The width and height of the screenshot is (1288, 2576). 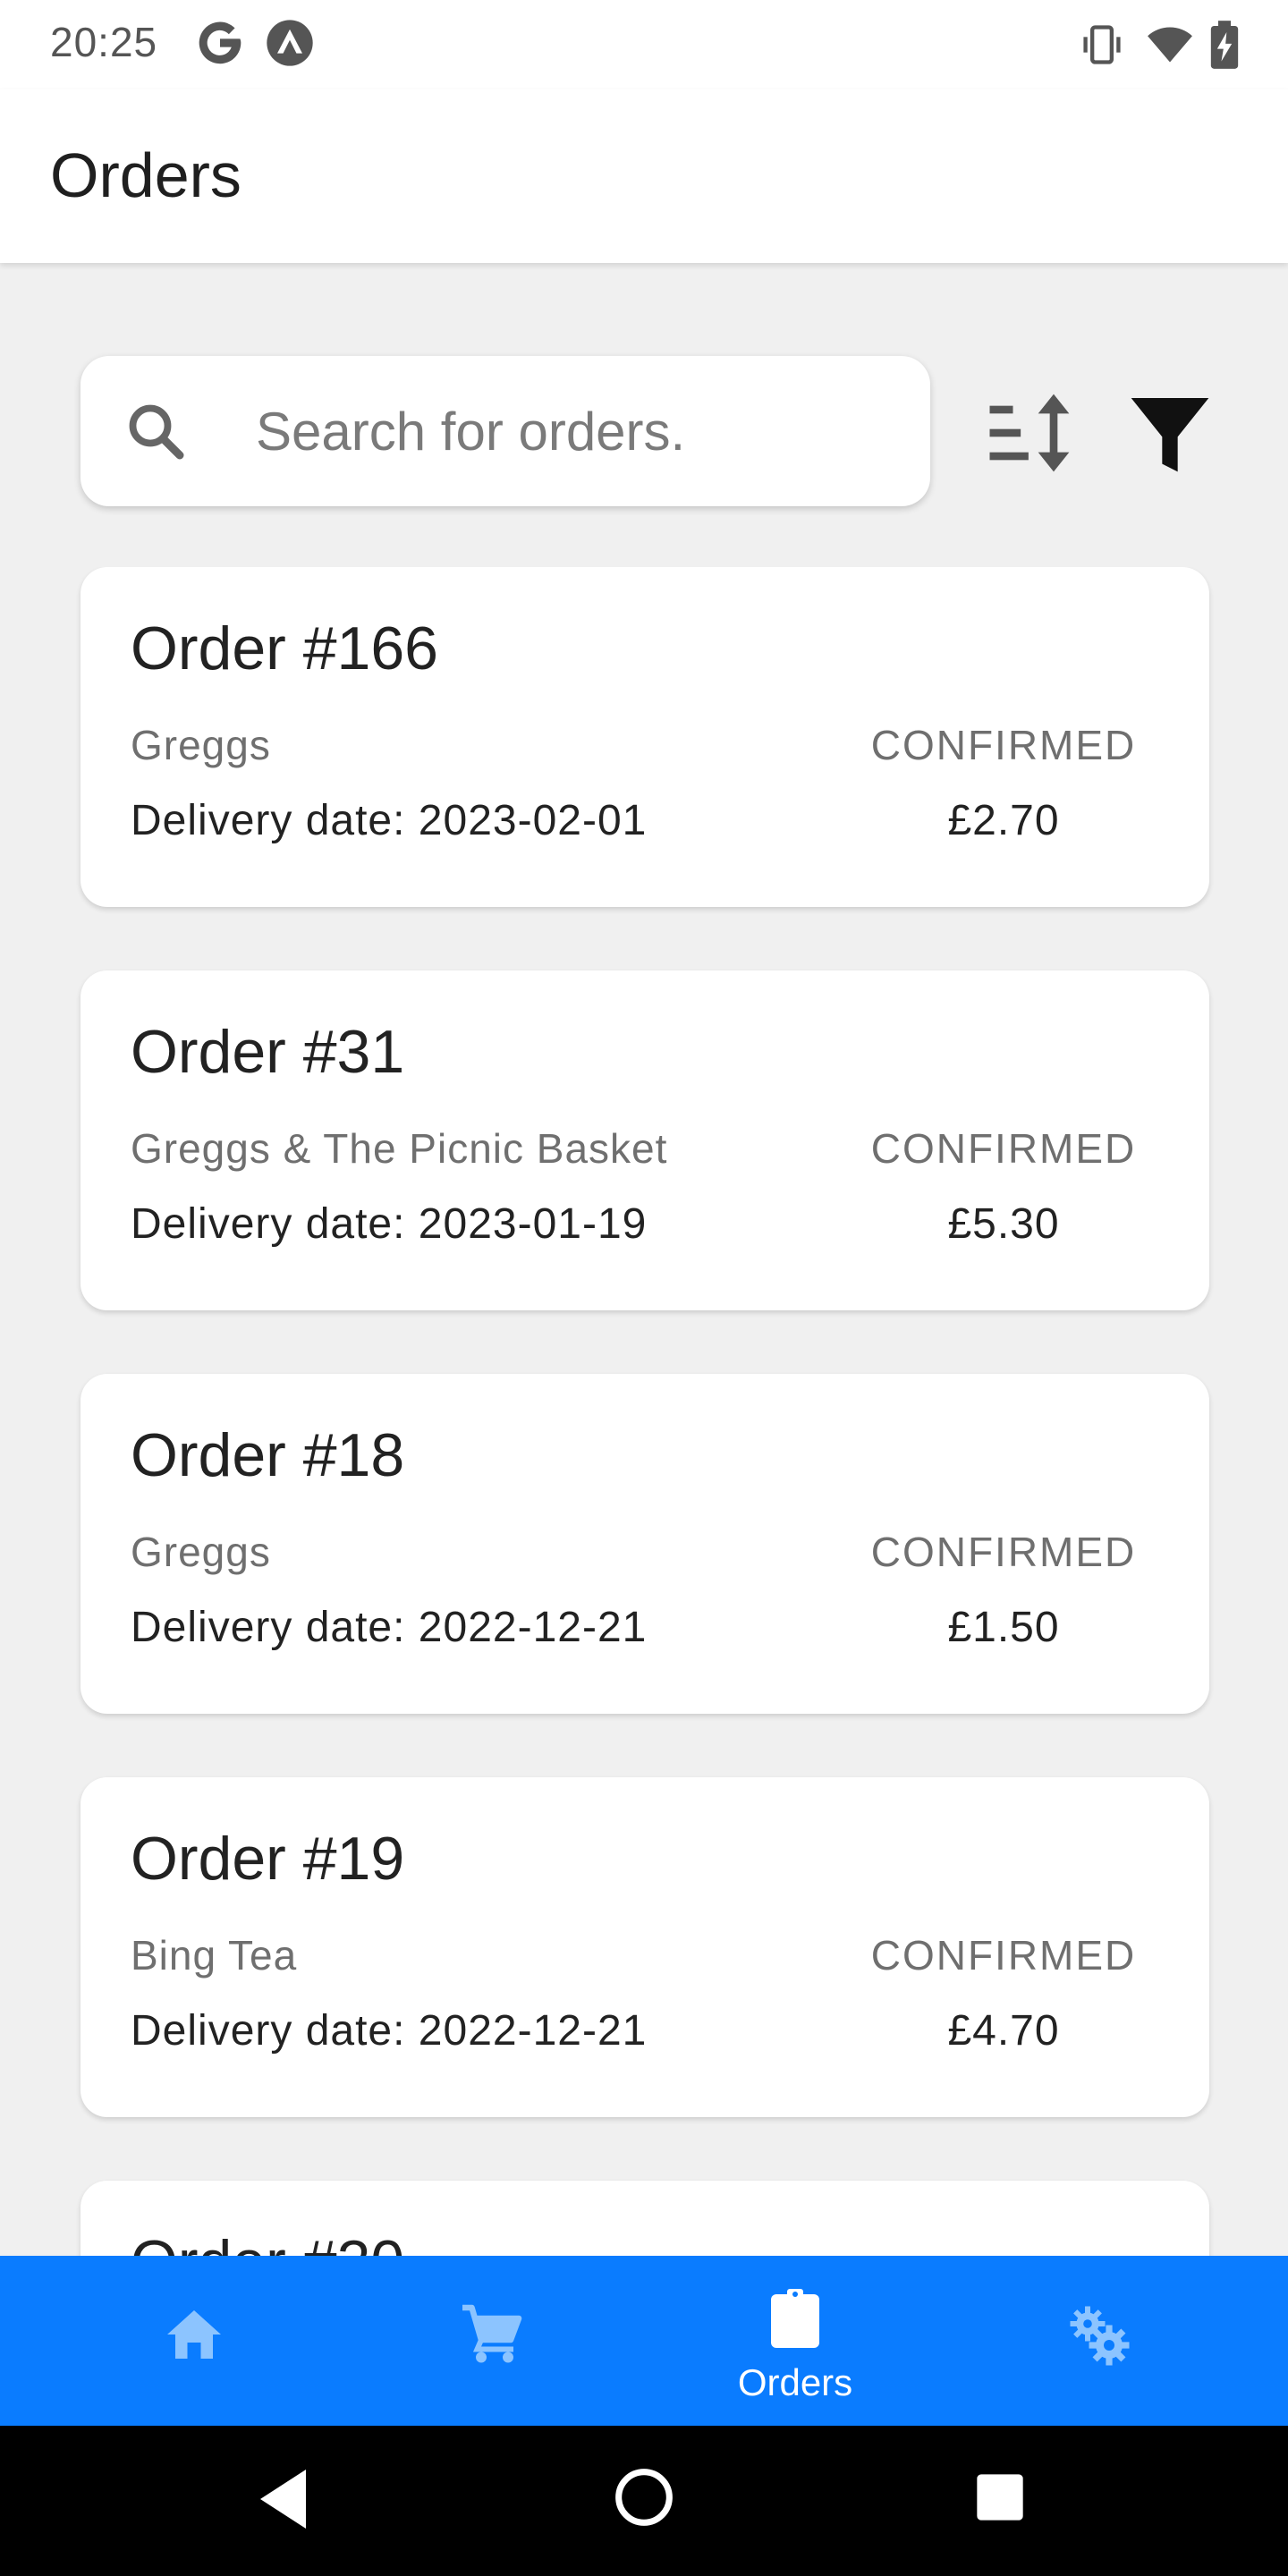 What do you see at coordinates (290, 43) in the screenshot?
I see `arch-icon` at bounding box center [290, 43].